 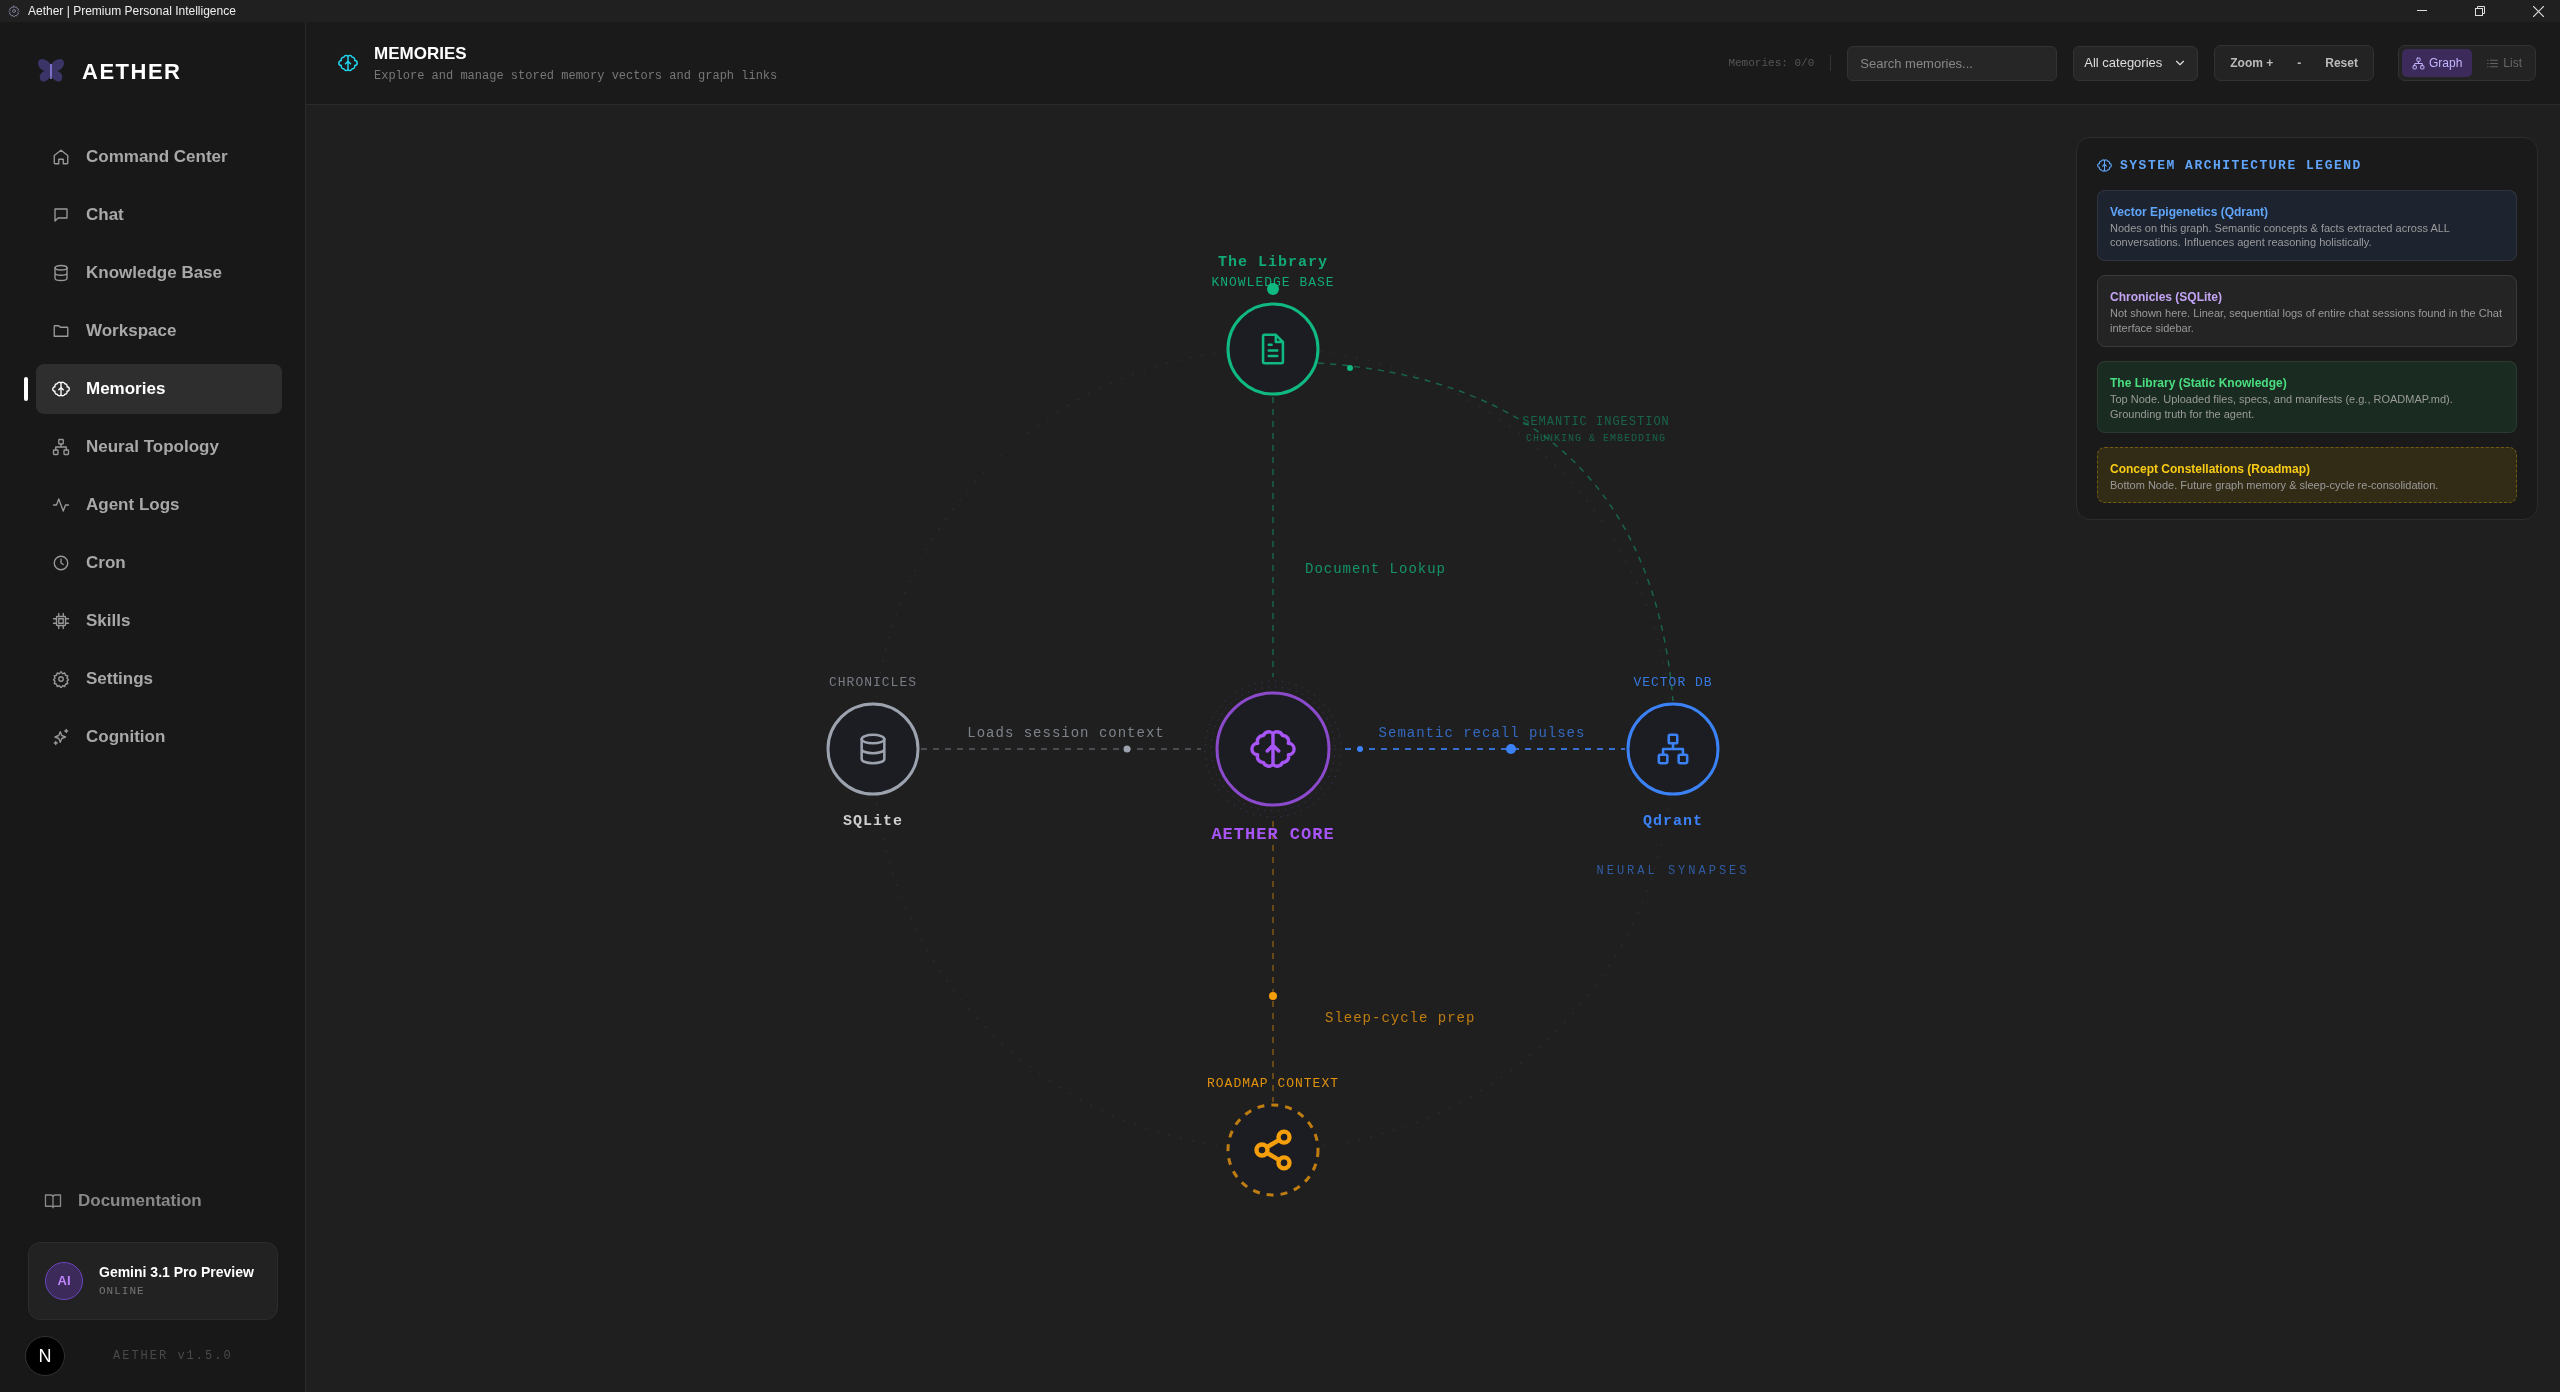 What do you see at coordinates (45, 1356) in the screenshot?
I see `user-avatar: N` at bounding box center [45, 1356].